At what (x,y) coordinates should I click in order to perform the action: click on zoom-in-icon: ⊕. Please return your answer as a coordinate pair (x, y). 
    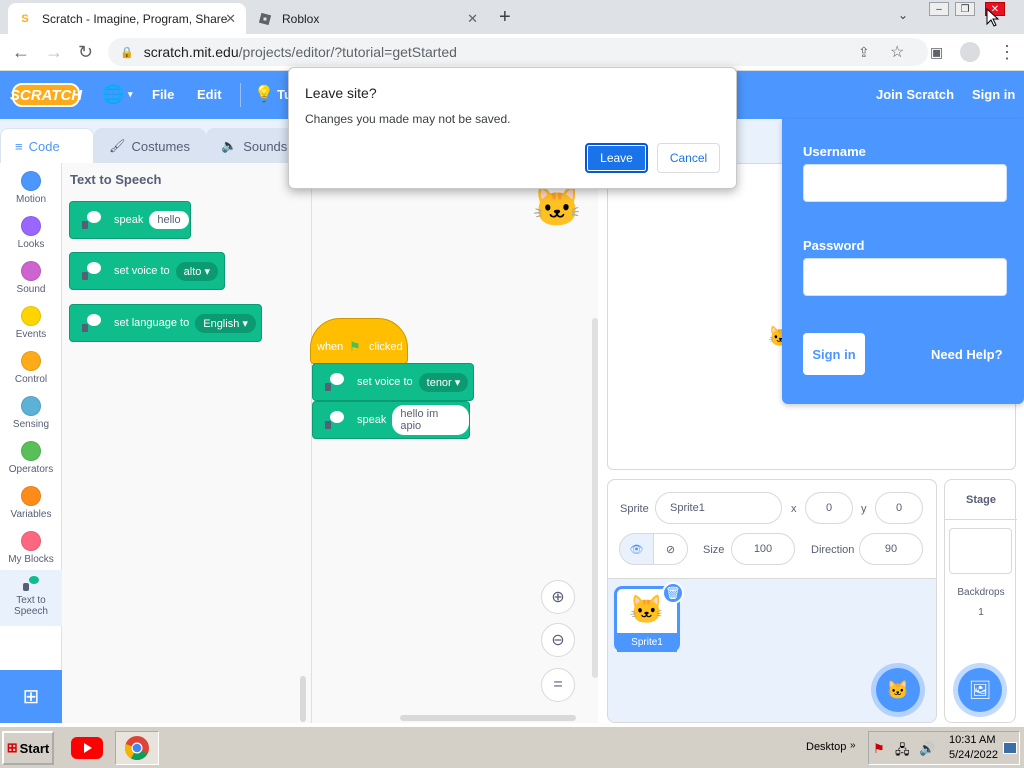
    Looking at the image, I should click on (558, 597).